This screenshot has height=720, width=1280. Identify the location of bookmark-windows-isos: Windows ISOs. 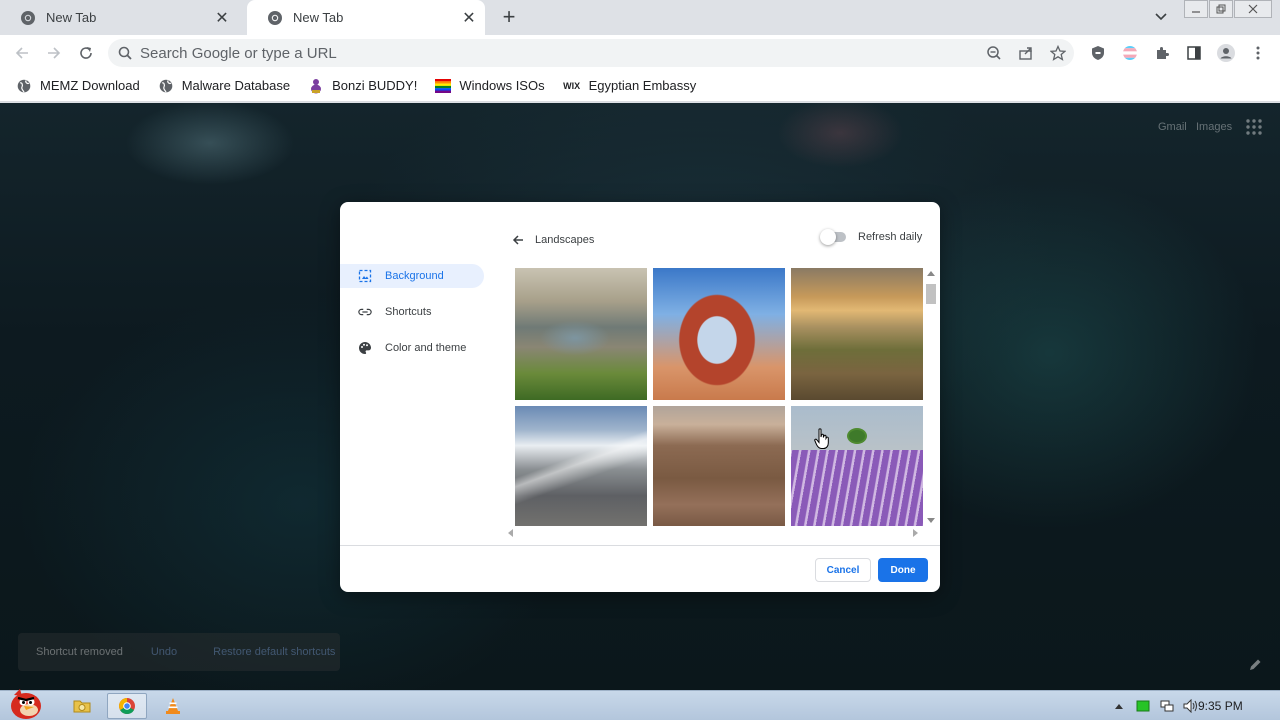
(489, 86).